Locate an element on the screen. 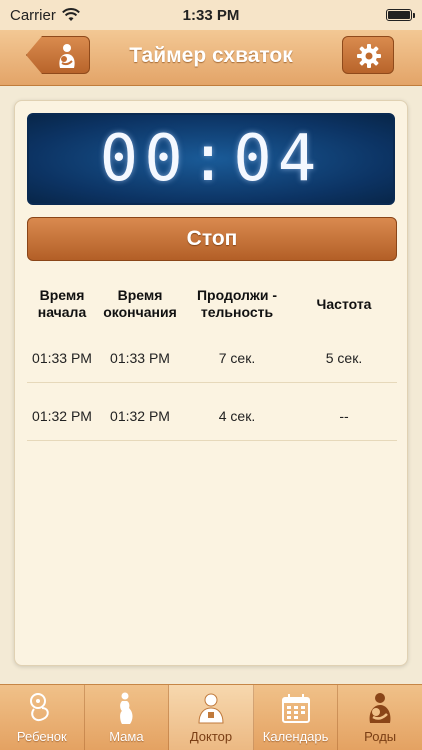 The width and height of the screenshot is (422, 750). header-frequency: Частота is located at coordinates (344, 303).